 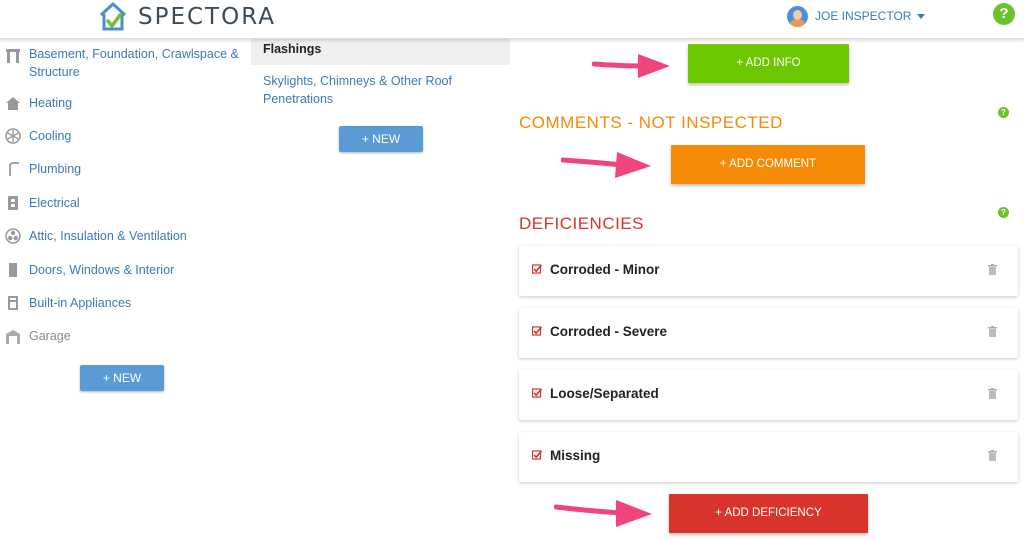 I want to click on sidebar-item-cooling: Cooling, so click(x=125, y=137).